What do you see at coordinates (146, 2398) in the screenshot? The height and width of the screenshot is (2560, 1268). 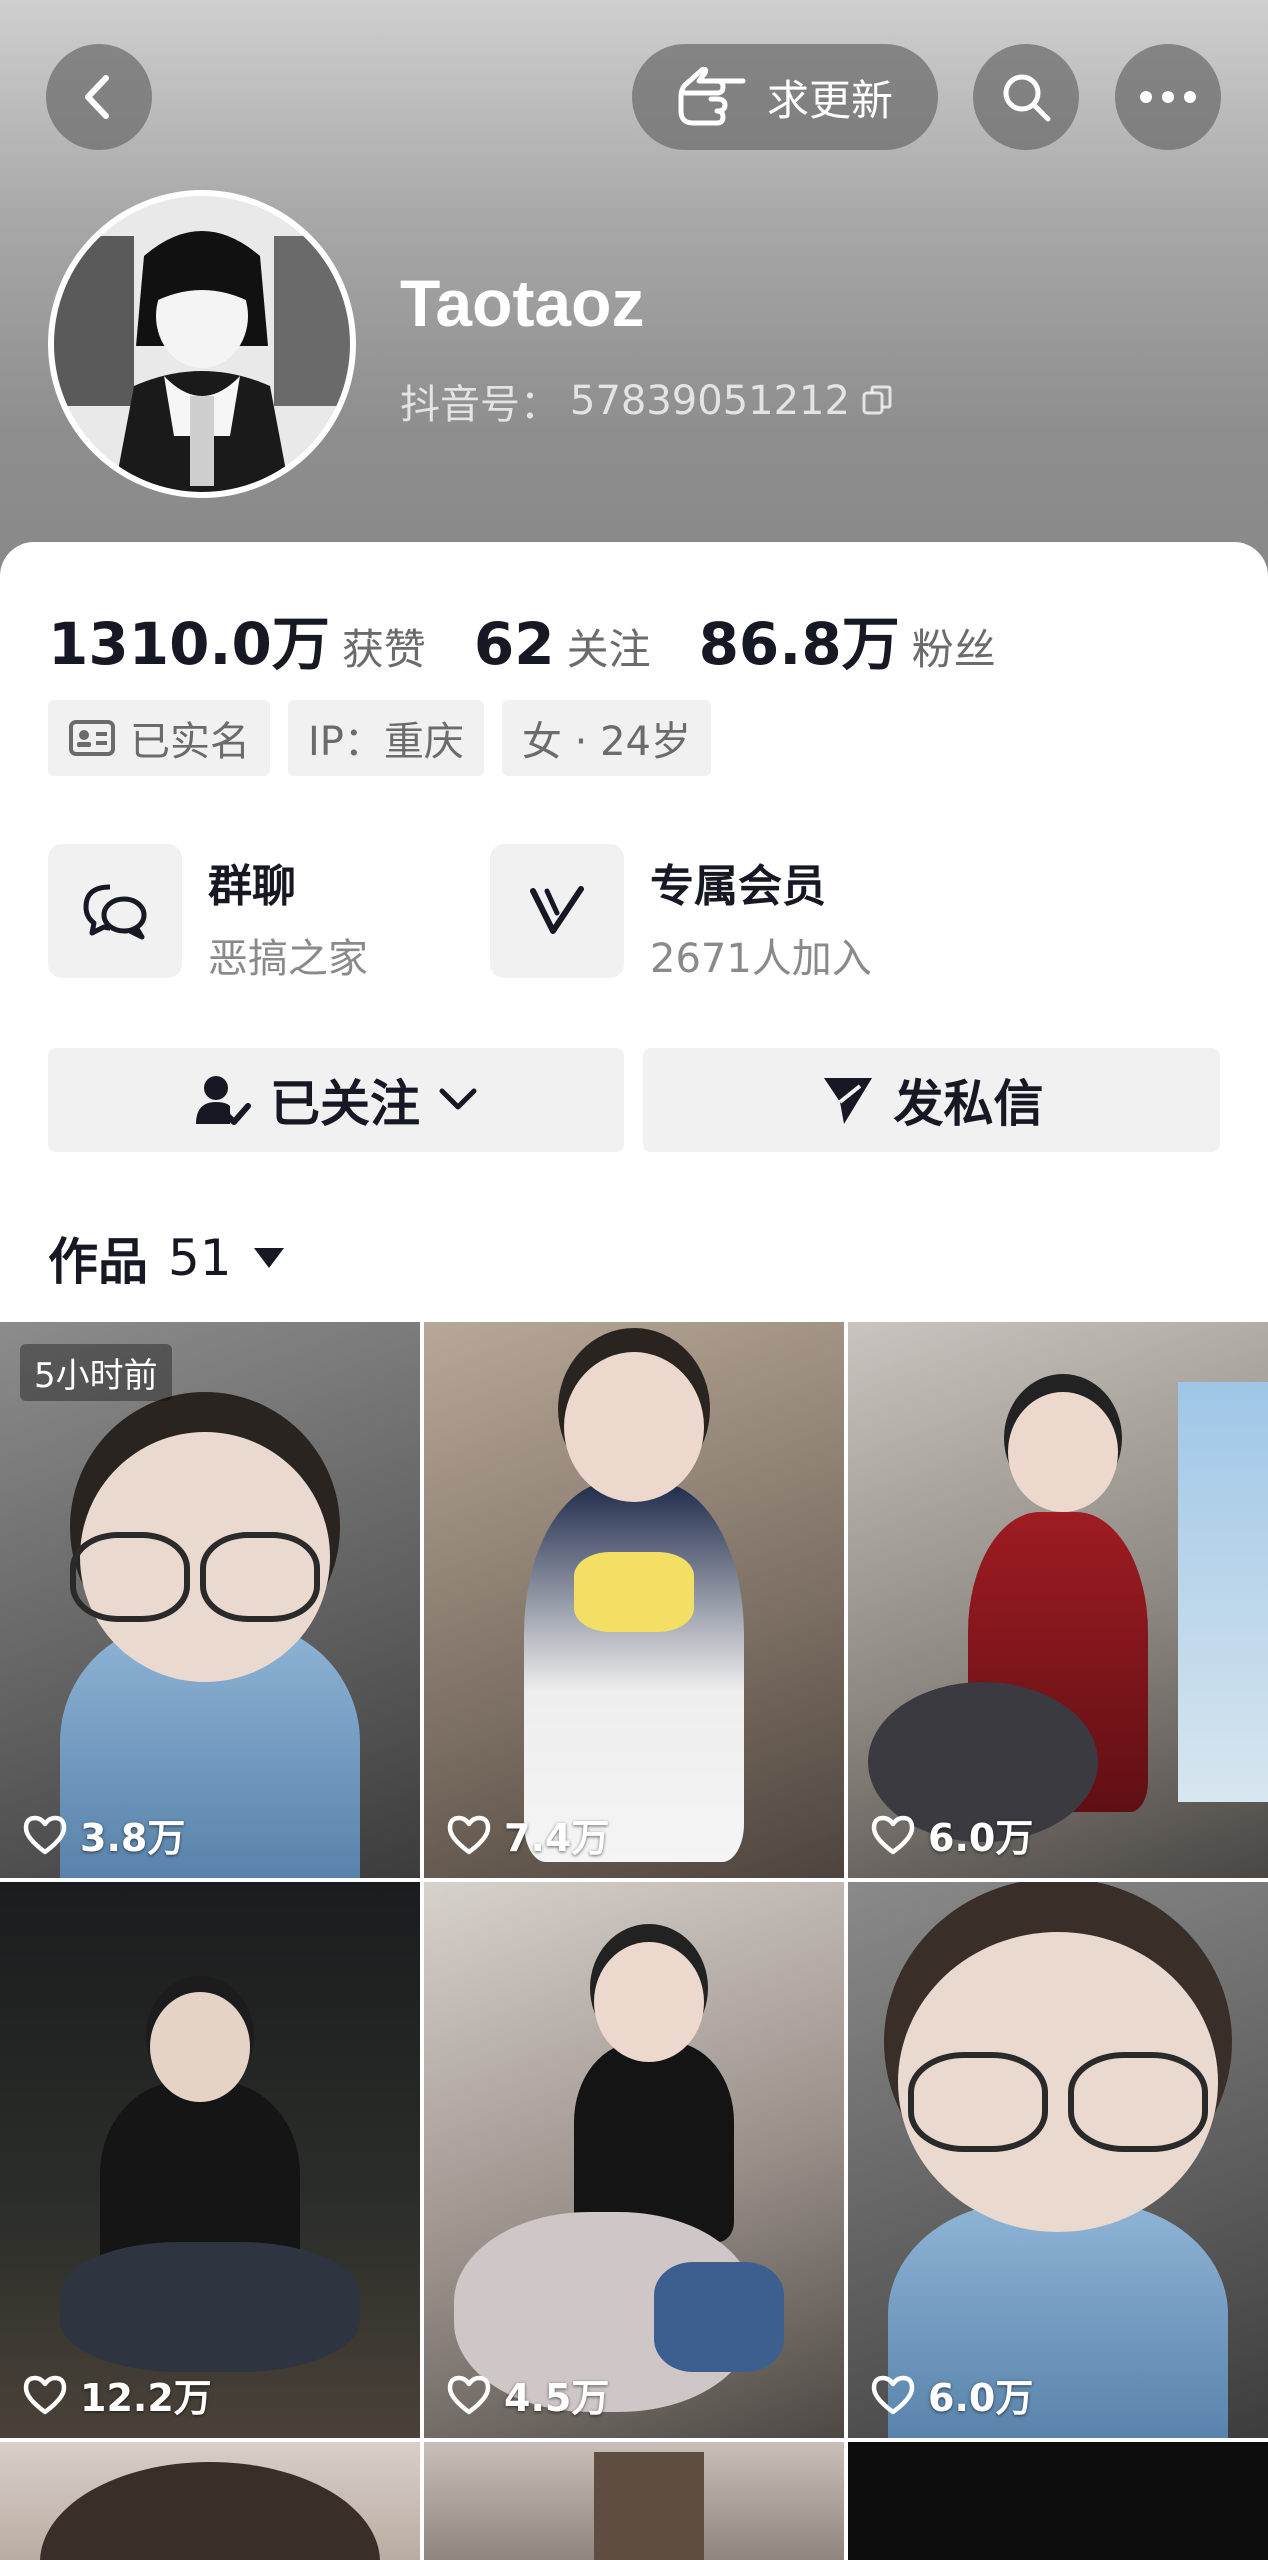 I see `like-count-value: 12.2万` at bounding box center [146, 2398].